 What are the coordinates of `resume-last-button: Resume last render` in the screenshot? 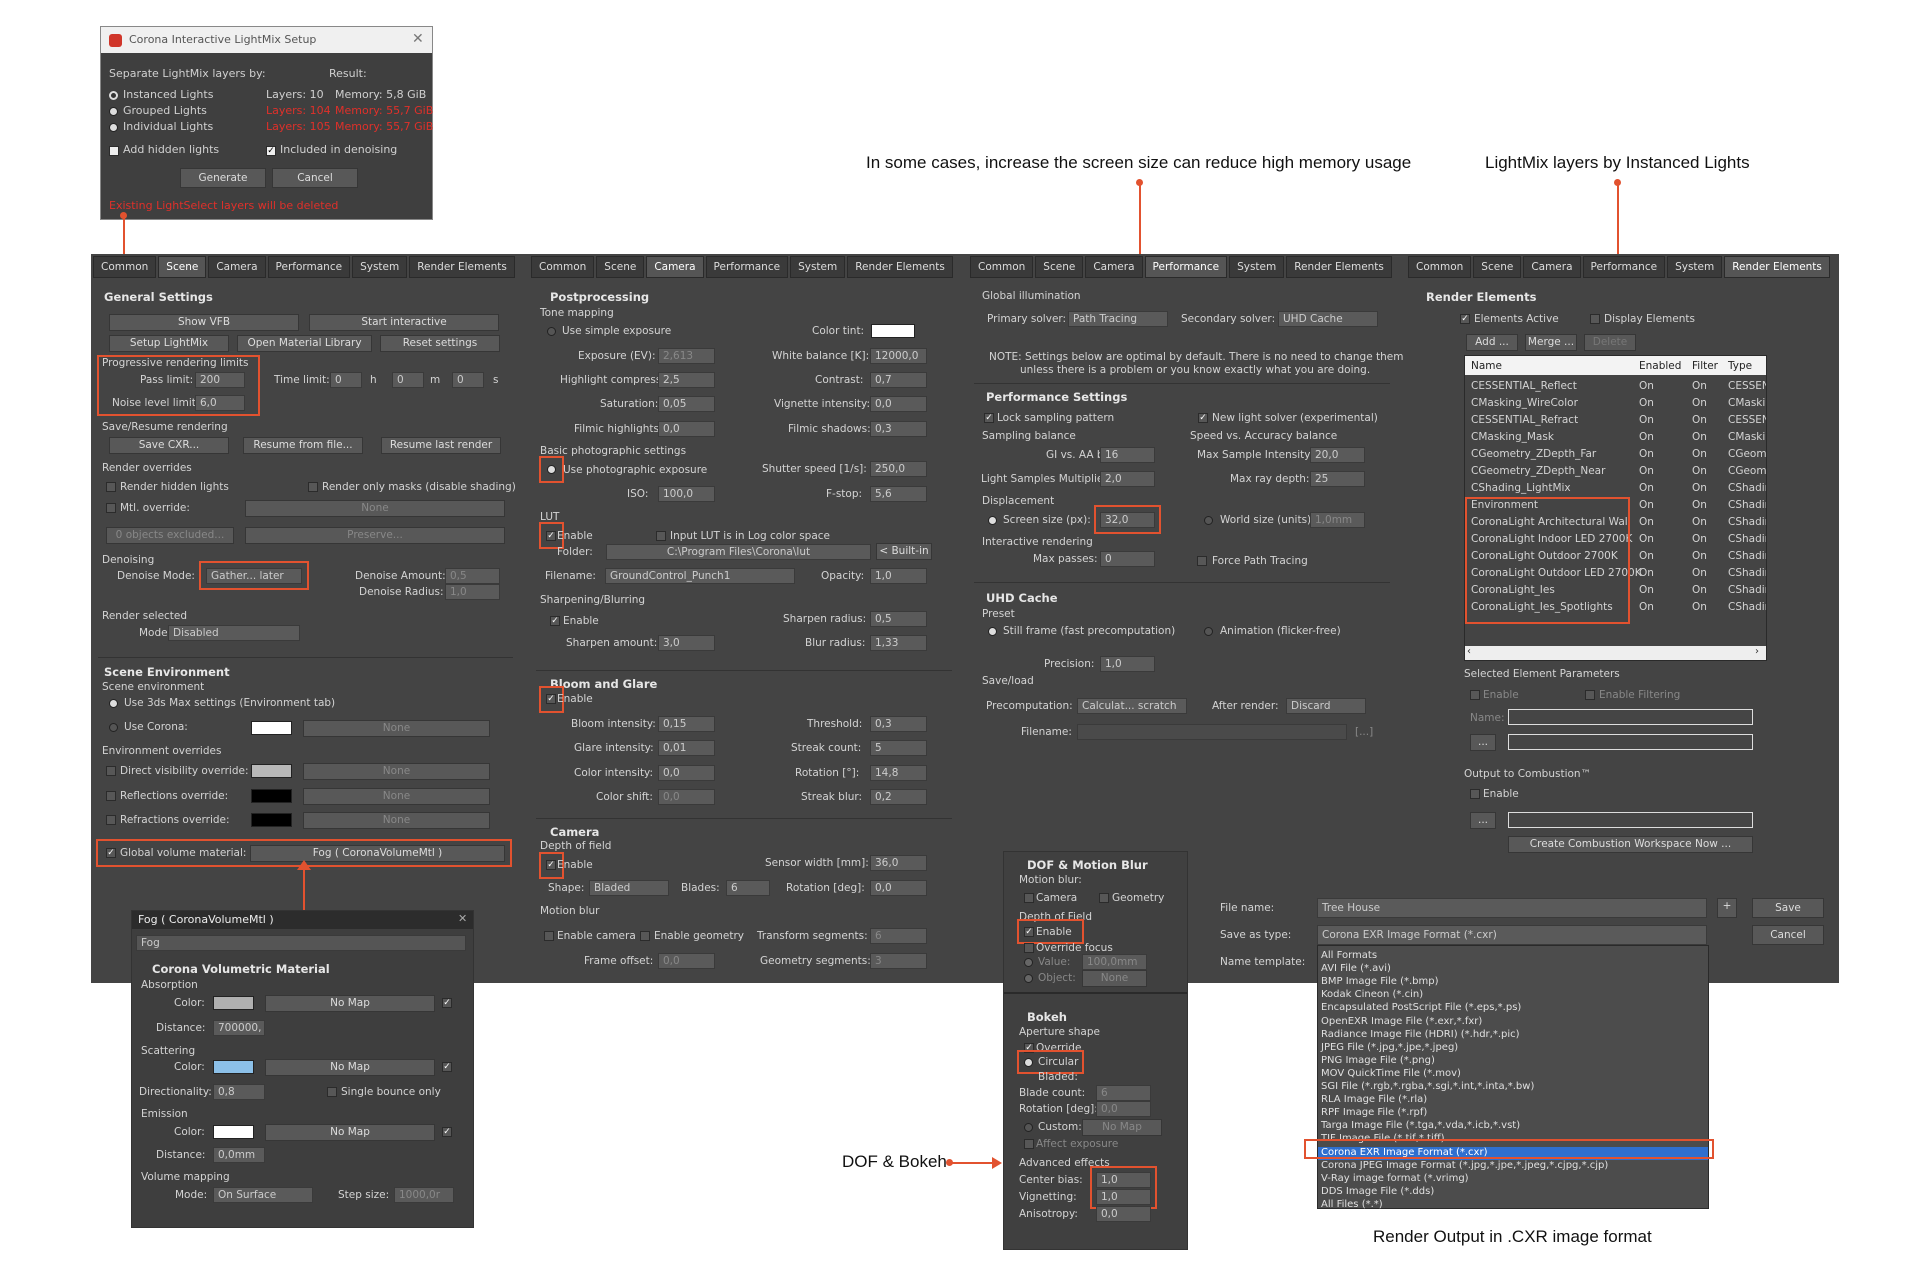 It's located at (441, 445).